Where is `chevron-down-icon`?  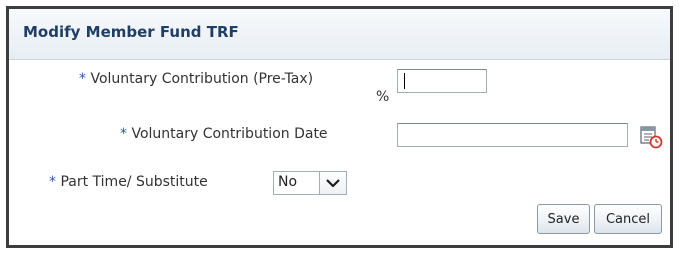
chevron-down-icon is located at coordinates (333, 183).